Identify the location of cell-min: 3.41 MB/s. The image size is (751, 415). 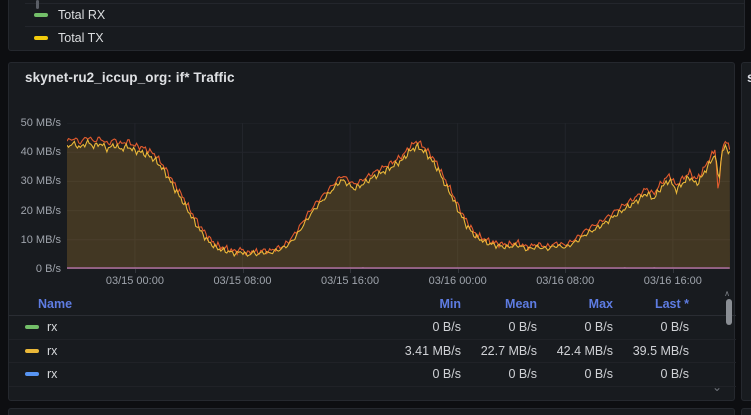
(432, 350).